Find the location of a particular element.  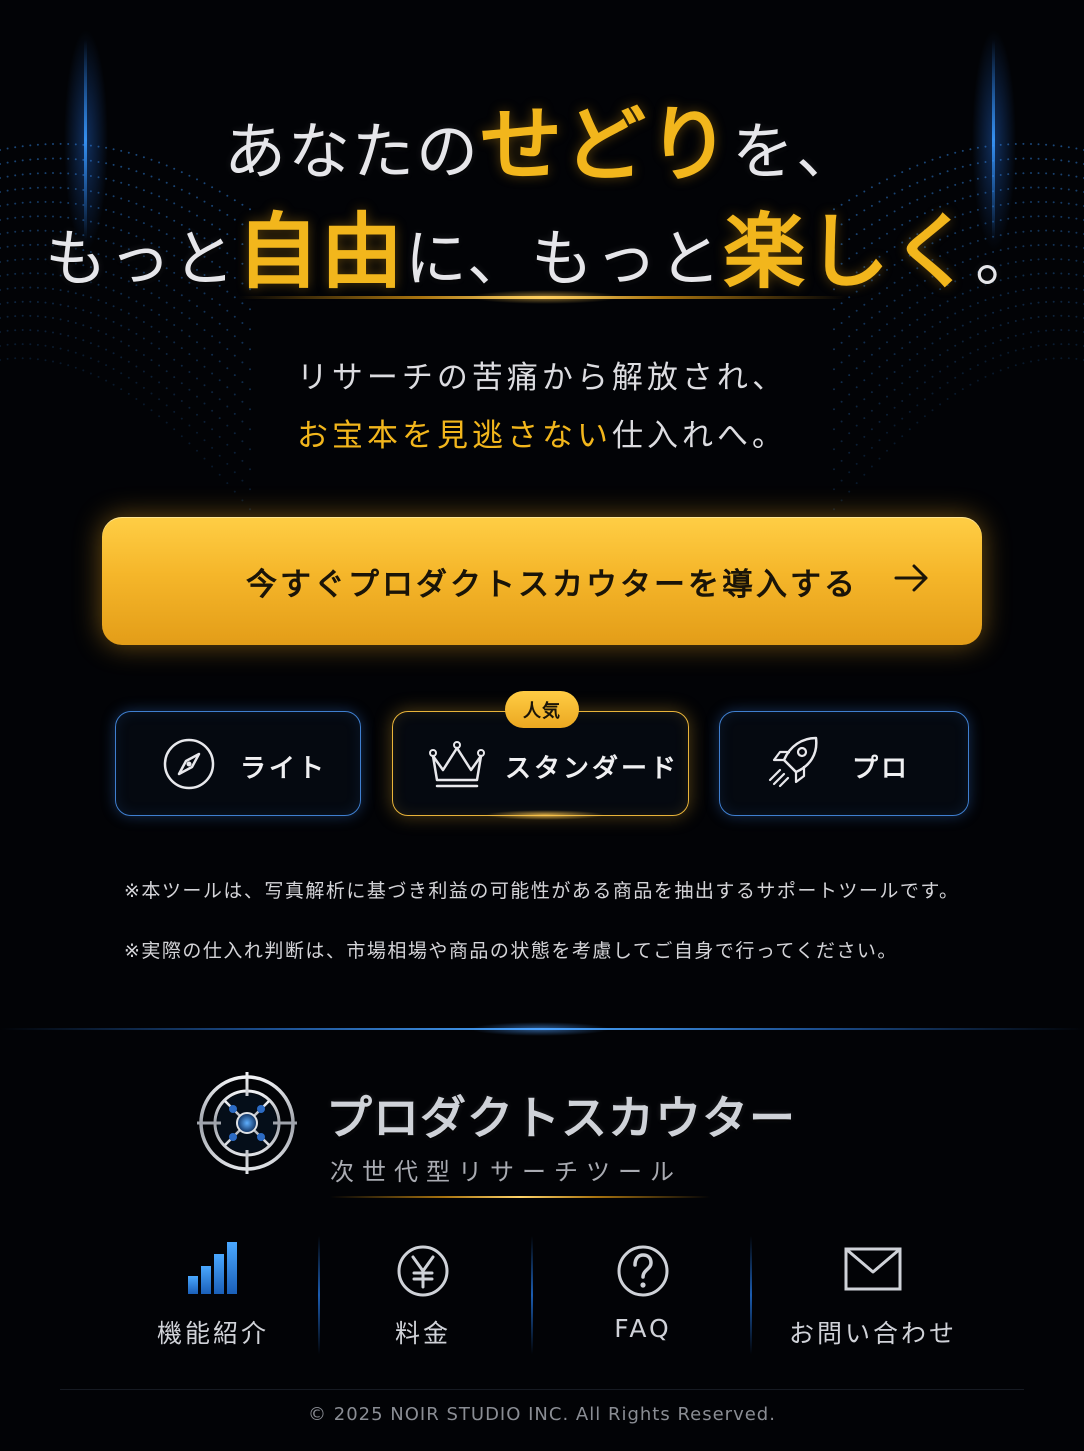

hero-subtitle-line2: お宝本を見逃さない仕入れへ。 is located at coordinates (542, 432).